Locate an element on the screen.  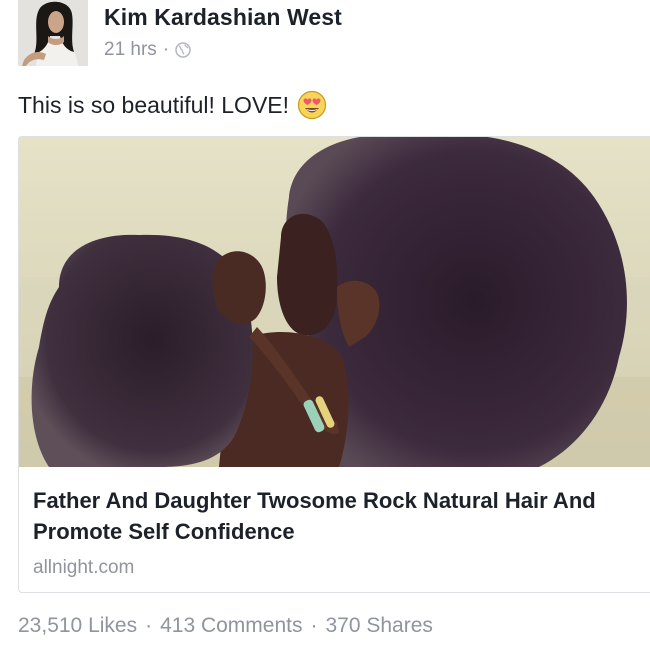
post-stats: 23,510 Likes · 413 Comments · 370 Shares is located at coordinates (225, 626).